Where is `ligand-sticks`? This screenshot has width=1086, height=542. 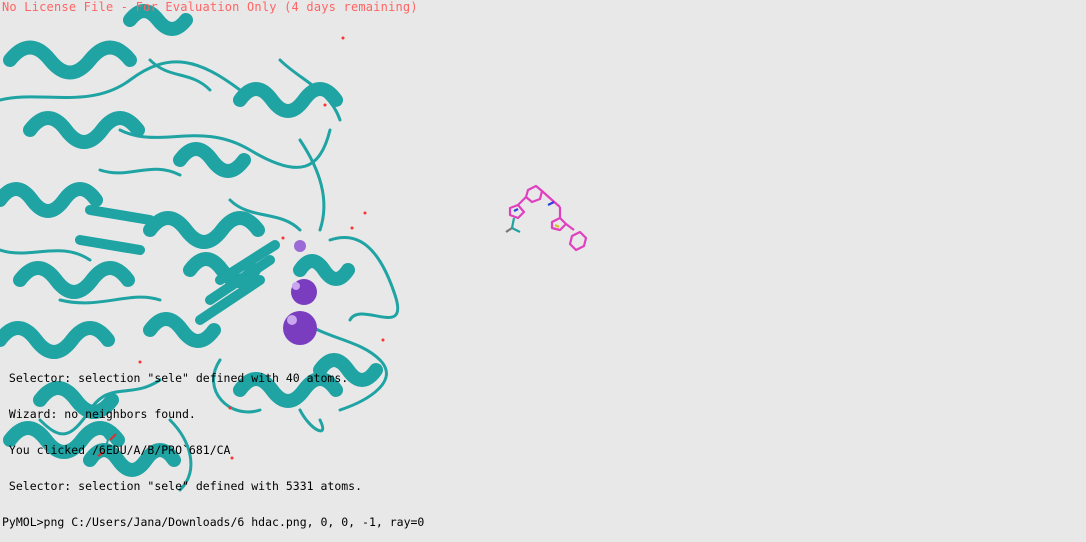 ligand-sticks is located at coordinates (546, 218).